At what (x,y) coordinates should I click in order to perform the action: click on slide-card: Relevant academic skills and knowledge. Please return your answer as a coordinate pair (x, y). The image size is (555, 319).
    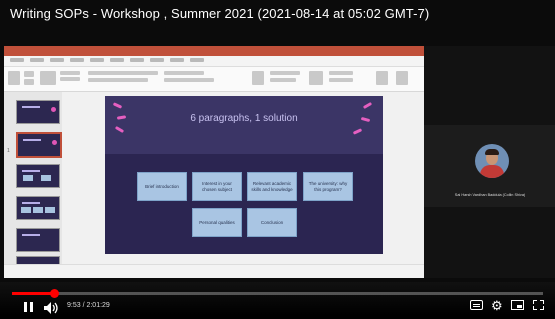
    Looking at the image, I should click on (272, 186).